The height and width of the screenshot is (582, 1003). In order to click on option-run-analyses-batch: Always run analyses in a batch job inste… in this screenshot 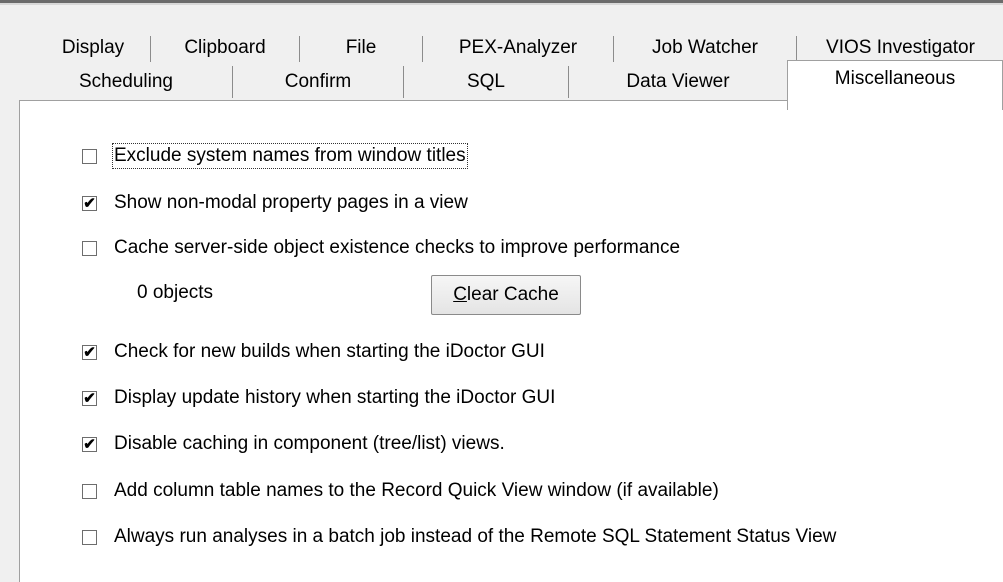, I will do `click(459, 537)`.